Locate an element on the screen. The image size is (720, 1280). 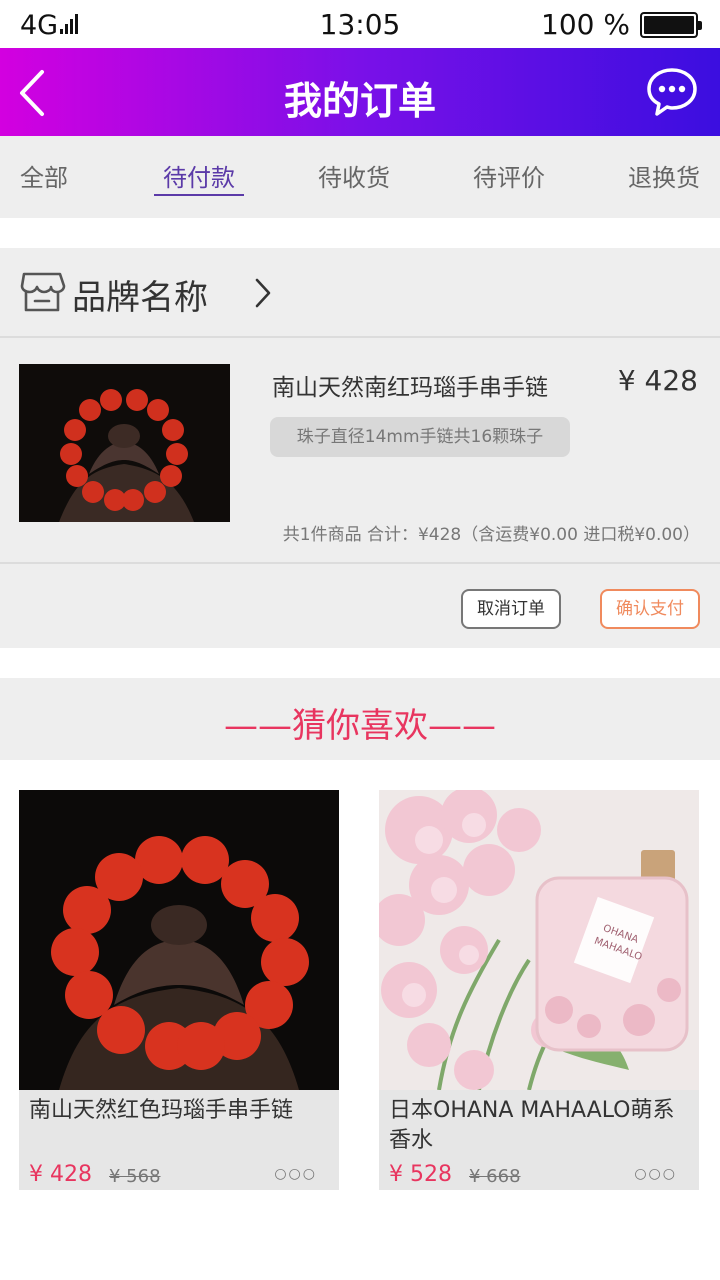
chat-bubble-icon is located at coordinates (672, 92).